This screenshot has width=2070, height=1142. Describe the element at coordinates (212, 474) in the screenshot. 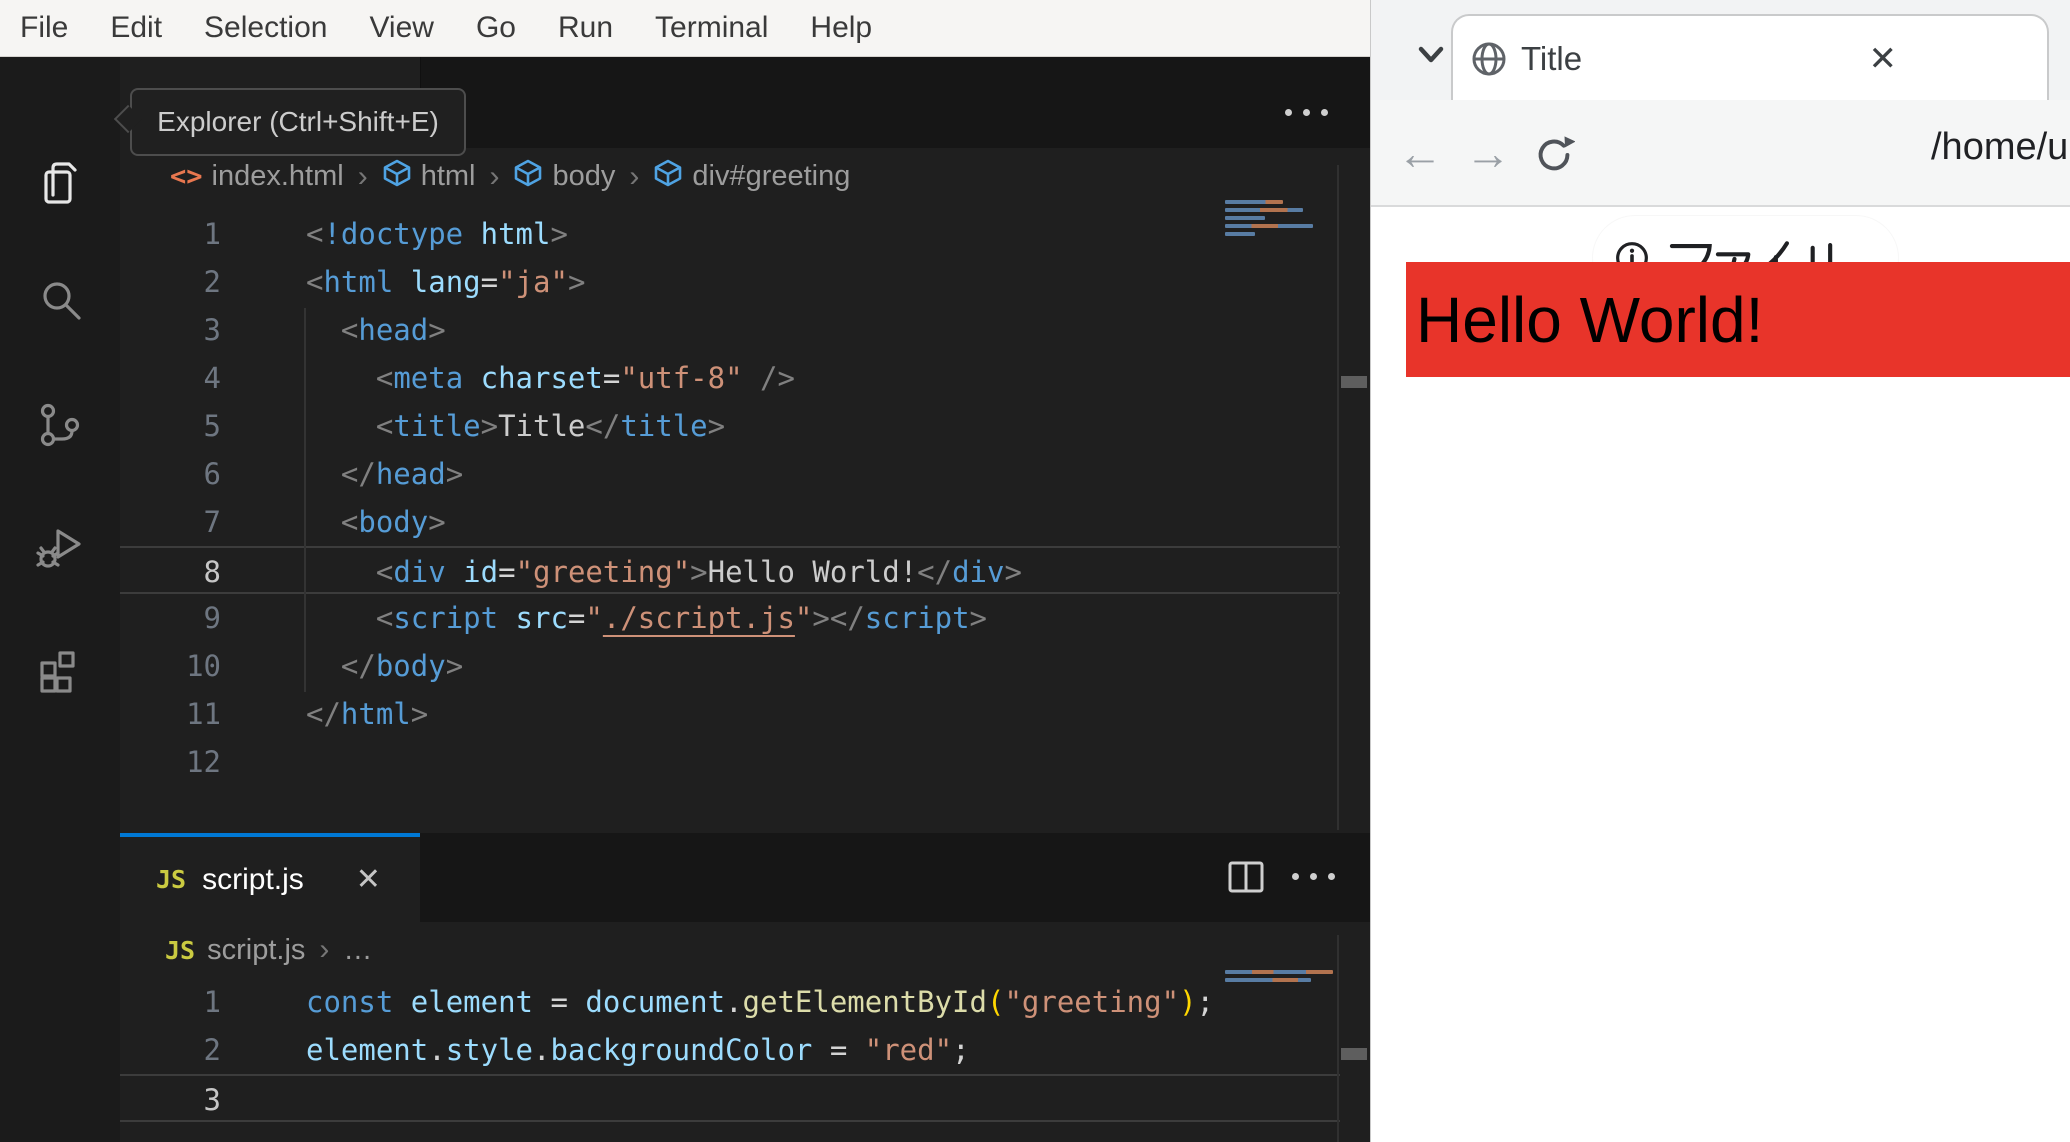

I see `line-number: 6` at that location.